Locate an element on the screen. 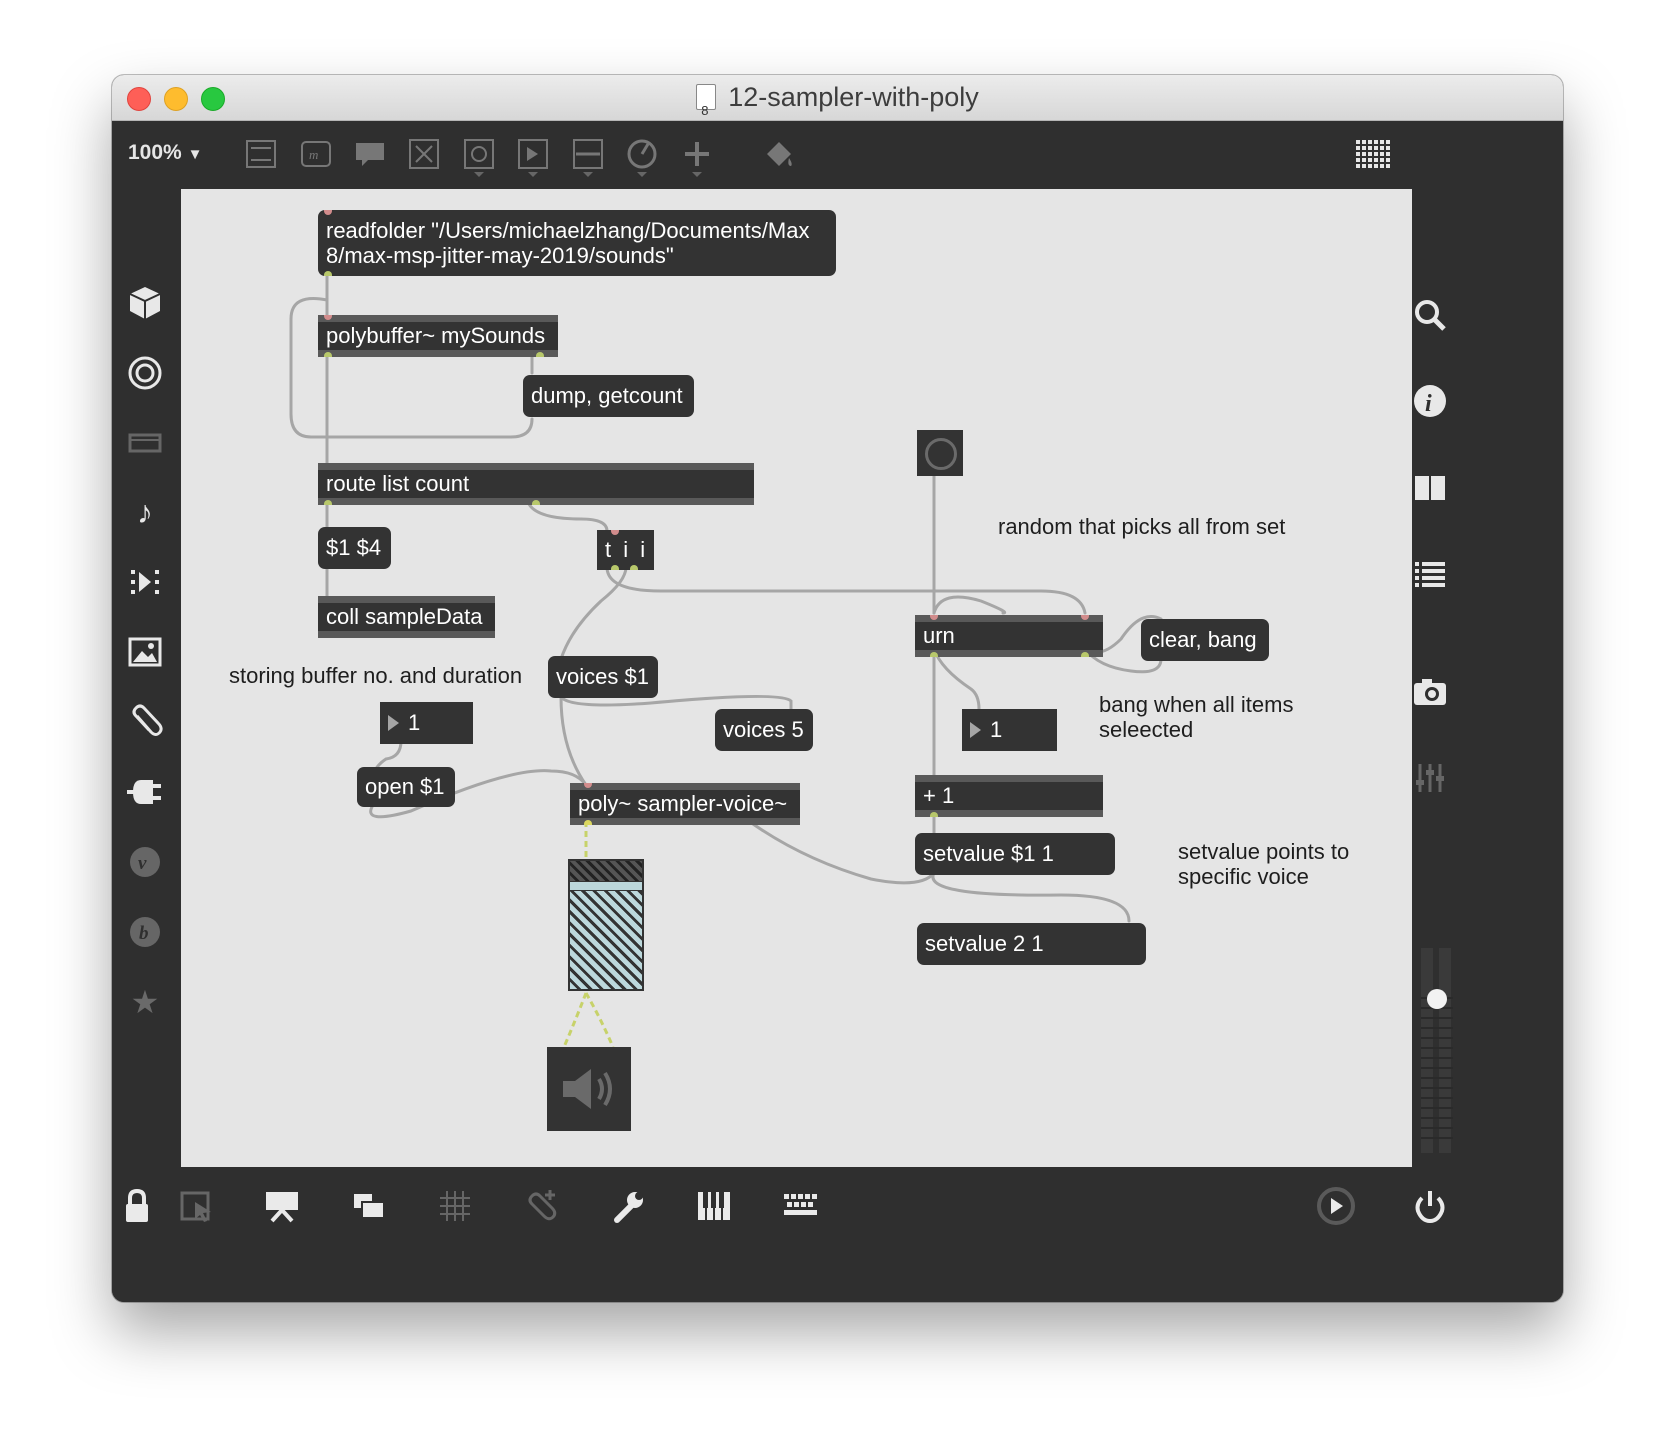 This screenshot has width=1670, height=1446. list-icon is located at coordinates (1430, 575).